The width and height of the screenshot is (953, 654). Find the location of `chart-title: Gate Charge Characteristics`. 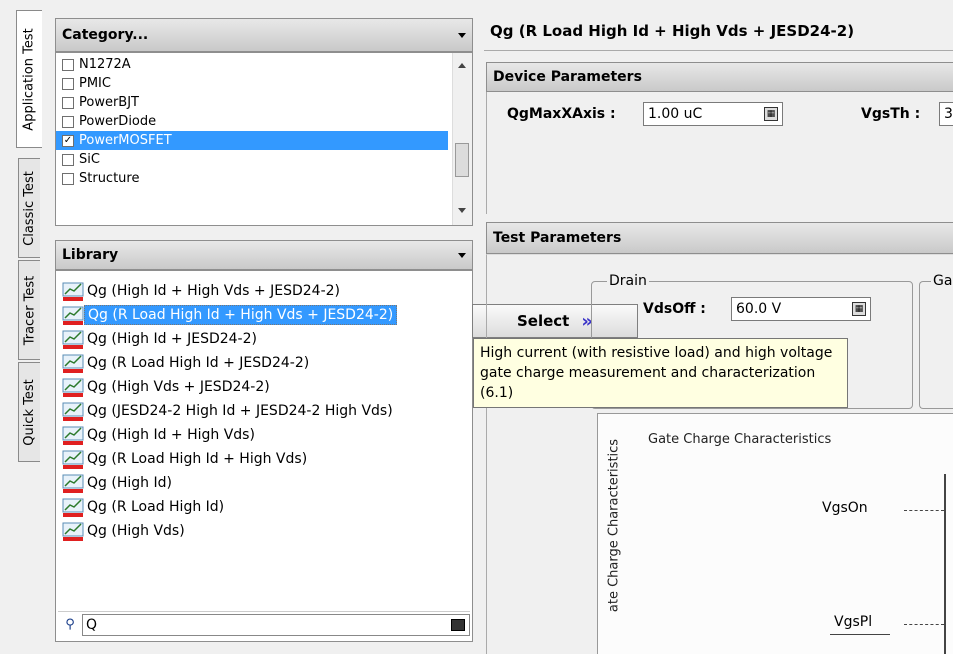

chart-title: Gate Charge Characteristics is located at coordinates (740, 439).